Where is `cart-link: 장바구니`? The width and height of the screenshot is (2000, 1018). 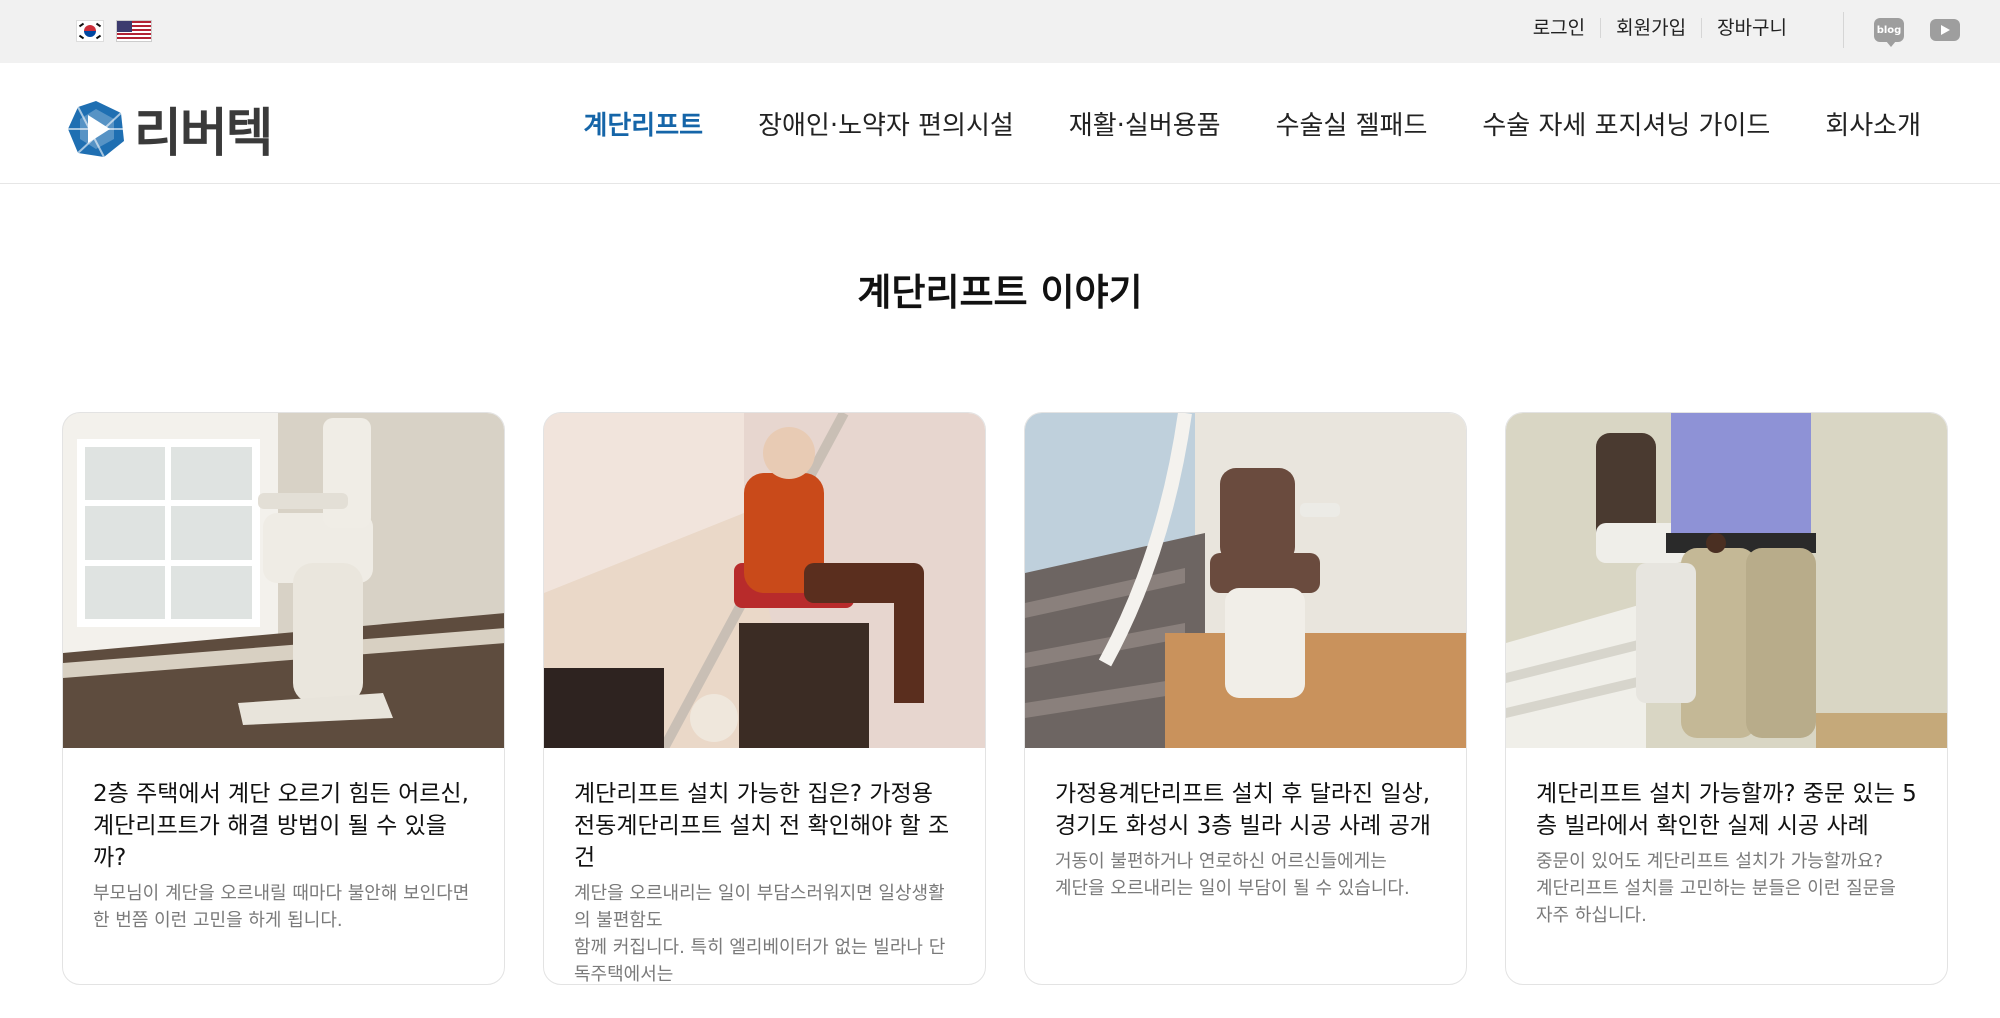 cart-link: 장바구니 is located at coordinates (1751, 28).